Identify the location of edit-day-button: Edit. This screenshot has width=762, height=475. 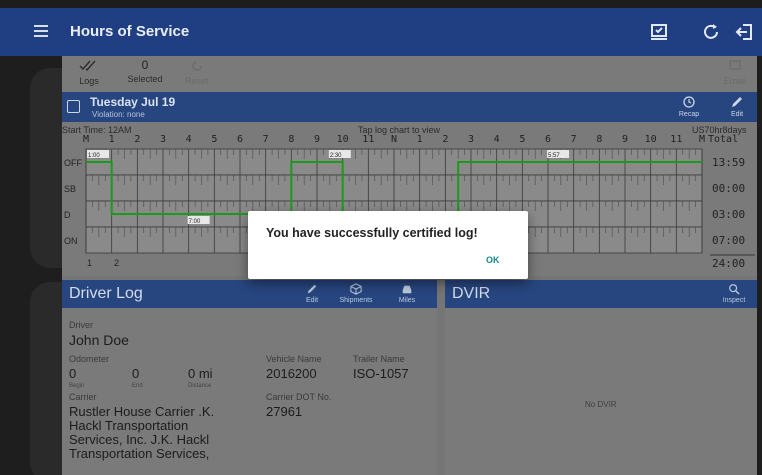
(737, 106).